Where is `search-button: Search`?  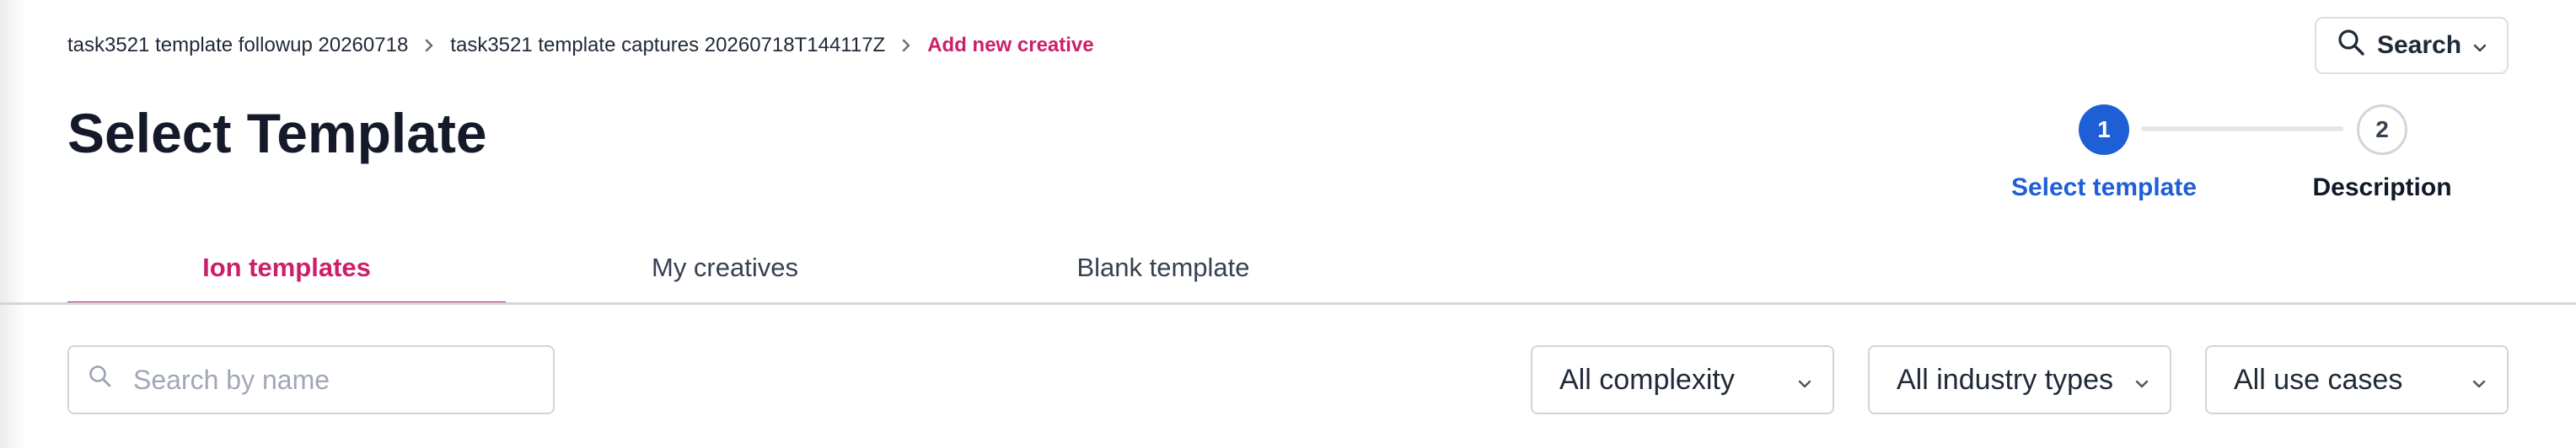
search-button: Search is located at coordinates (2412, 45).